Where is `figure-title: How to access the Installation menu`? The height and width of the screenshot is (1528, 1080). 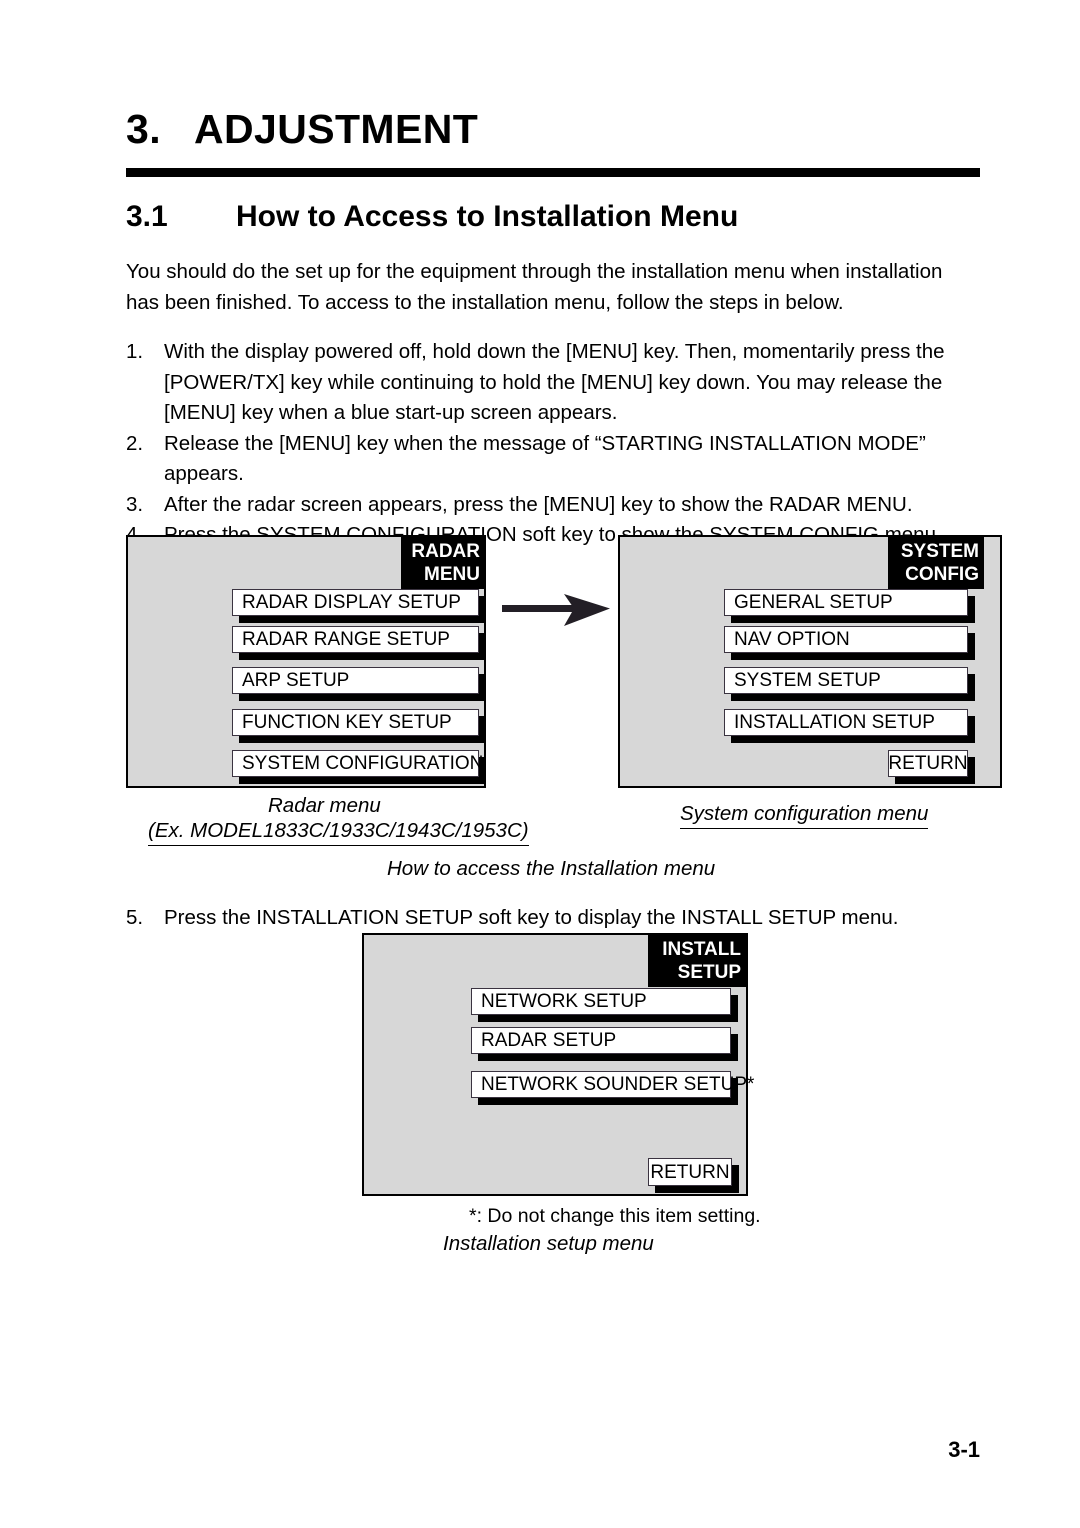 figure-title: How to access the Installation menu is located at coordinates (551, 868).